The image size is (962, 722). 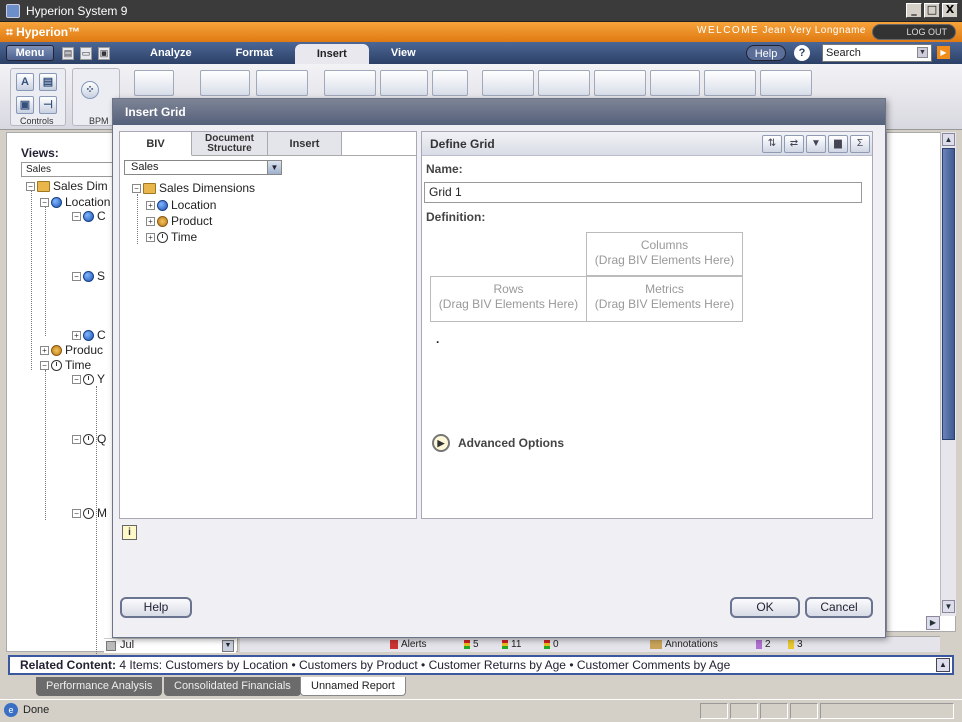 I want to click on vertical-scrollbar: ▲ ▼, so click(x=948, y=374).